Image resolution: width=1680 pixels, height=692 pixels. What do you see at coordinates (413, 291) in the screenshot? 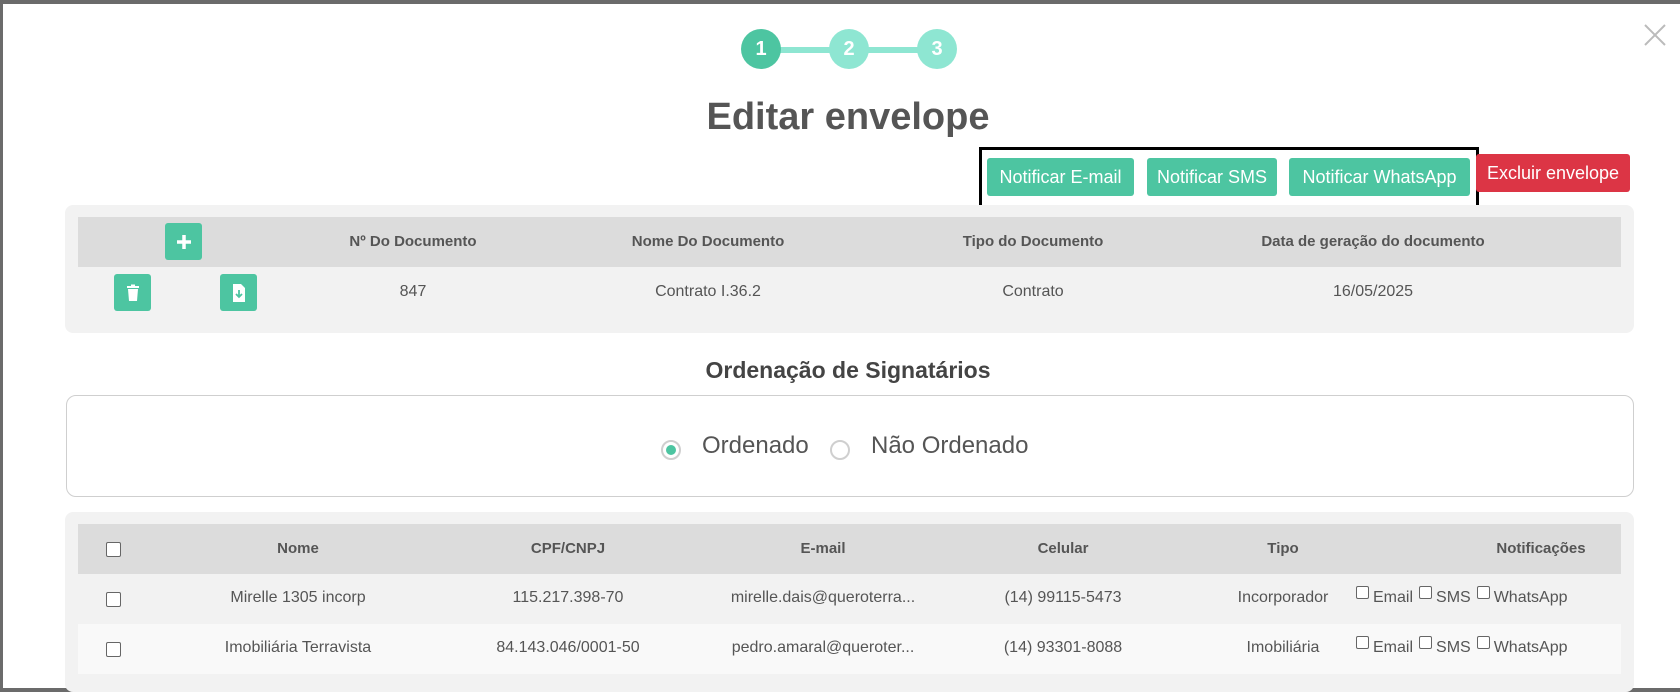
I see `doc-number: 847` at bounding box center [413, 291].